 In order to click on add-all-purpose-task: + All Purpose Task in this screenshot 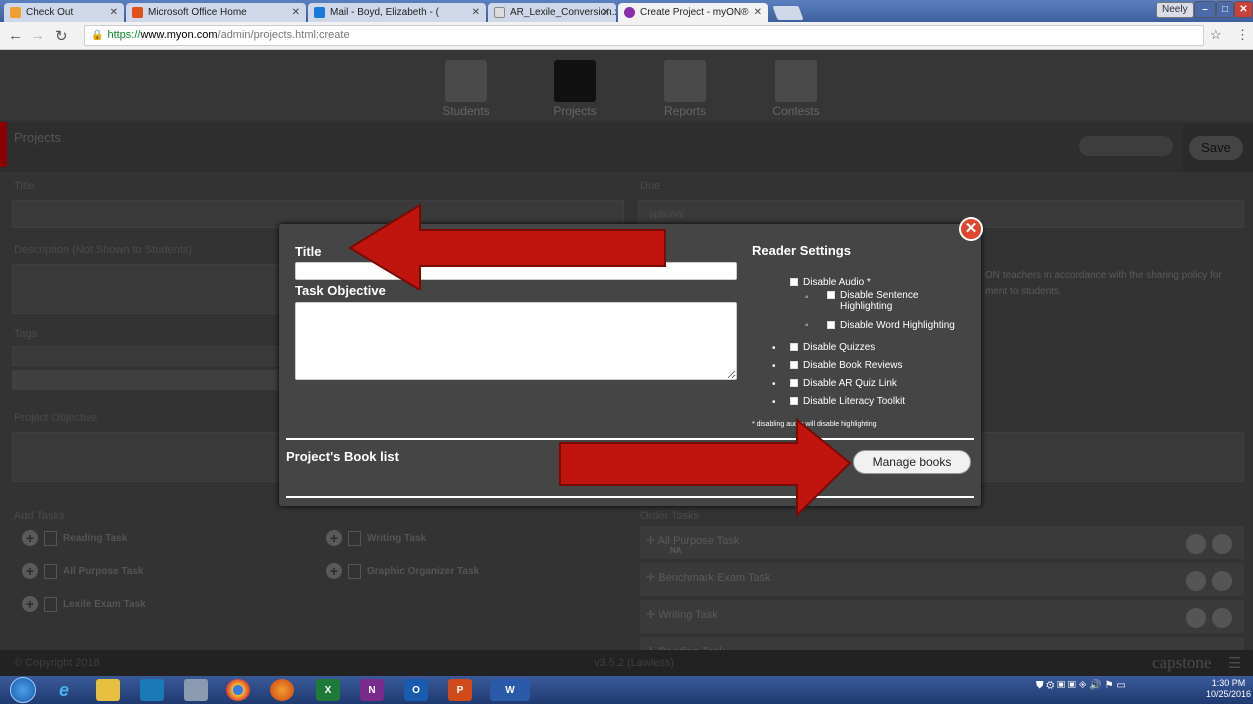, I will do `click(82, 571)`.